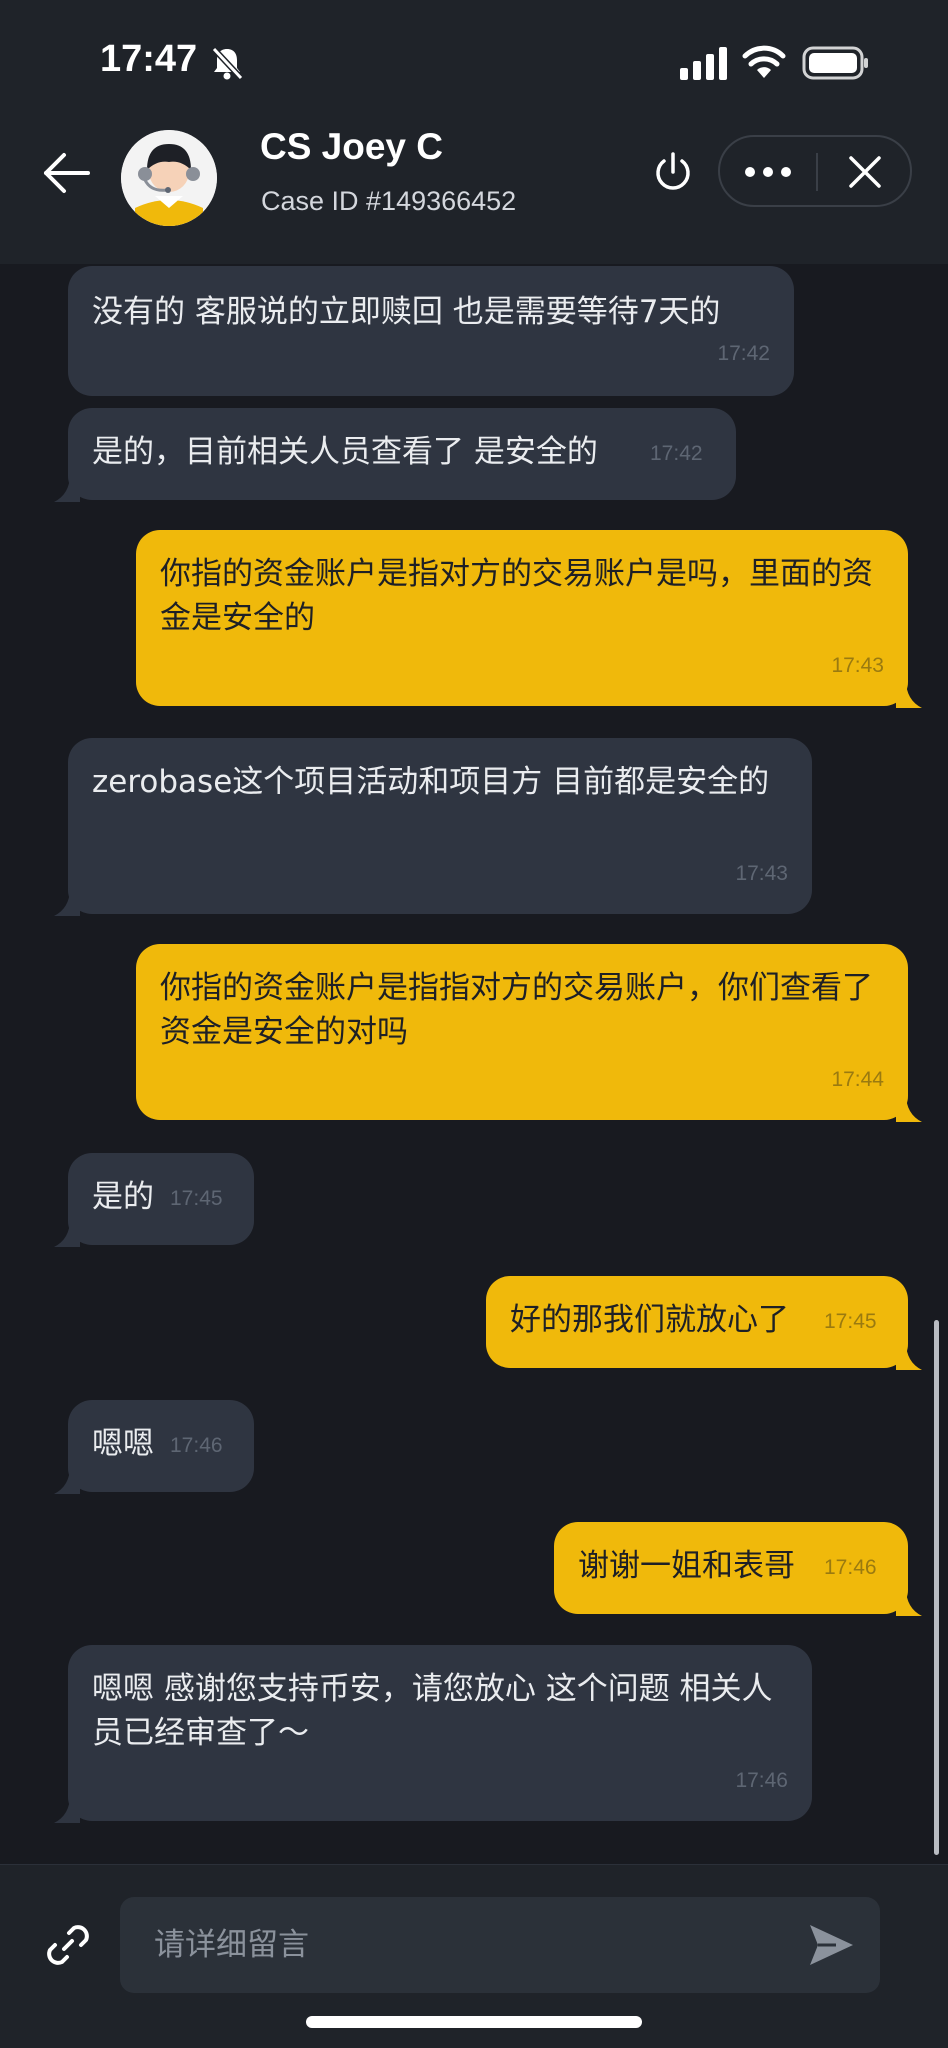 Image resolution: width=948 pixels, height=2048 pixels. I want to click on case-id: Case ID #149366452, so click(389, 201).